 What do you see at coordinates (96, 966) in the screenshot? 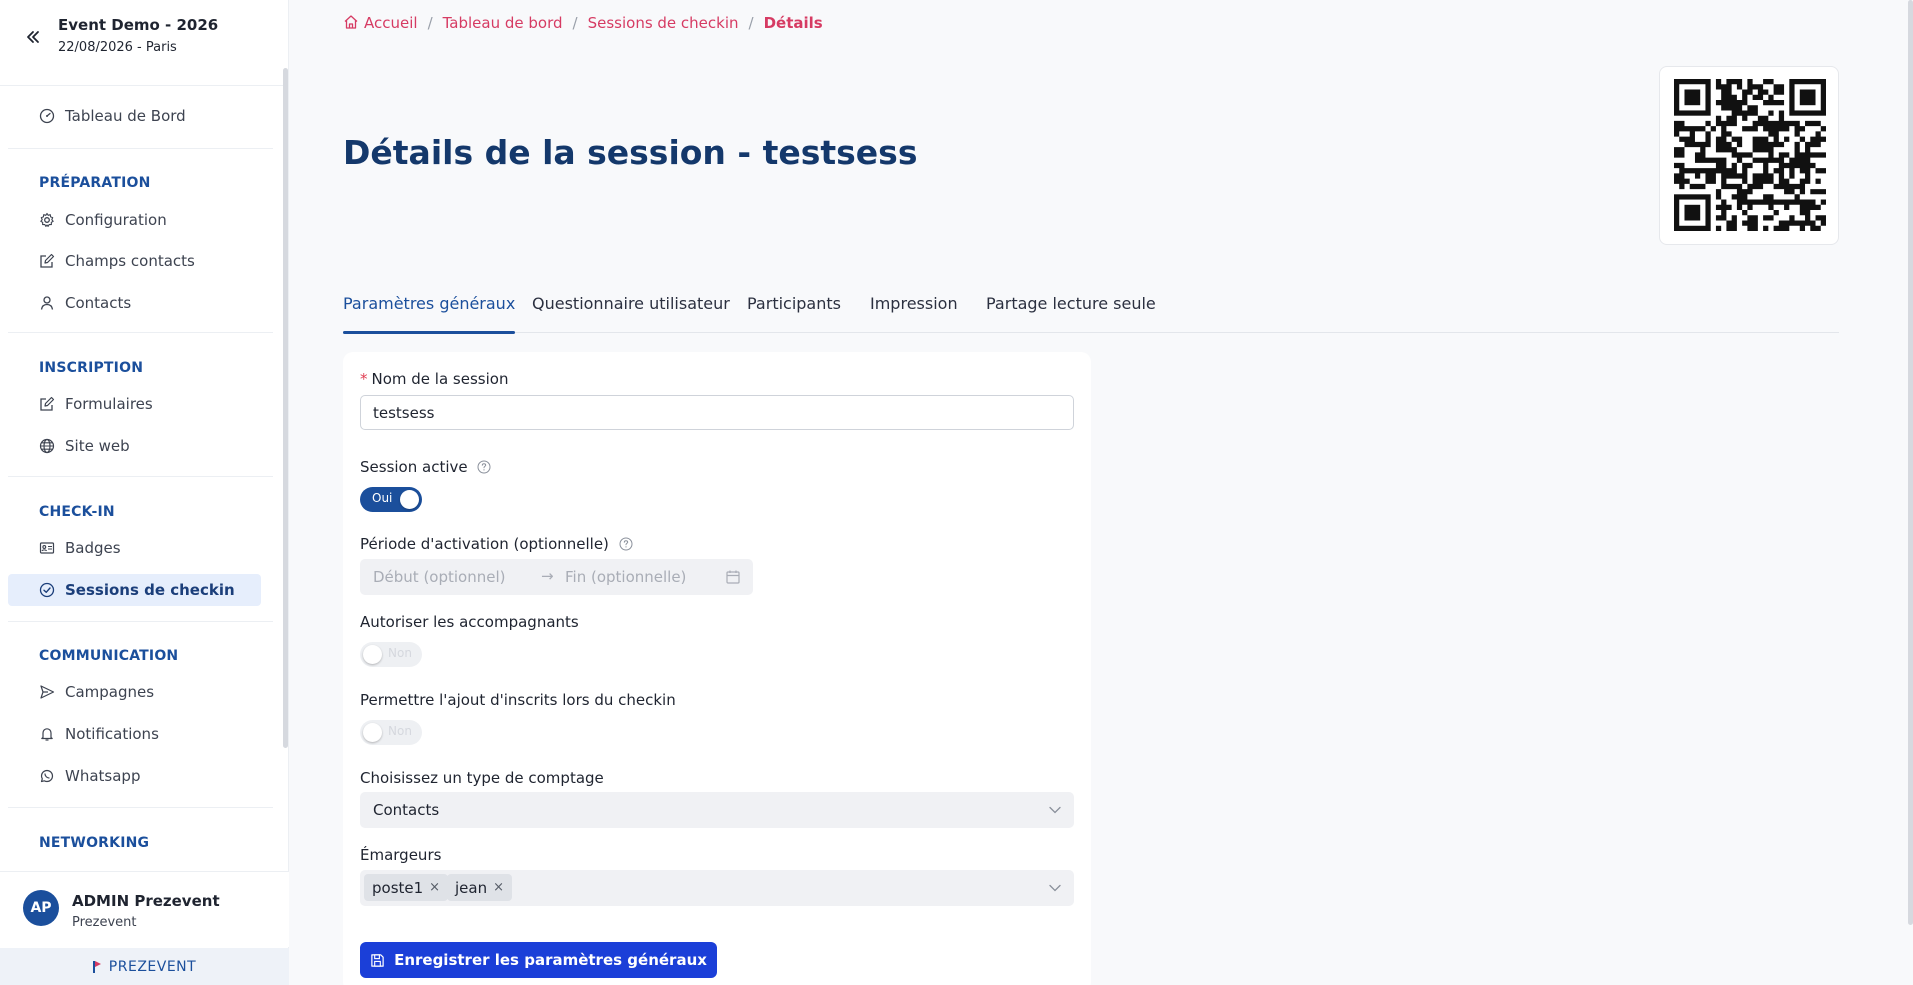
I see `prezevent-logo-icon` at bounding box center [96, 966].